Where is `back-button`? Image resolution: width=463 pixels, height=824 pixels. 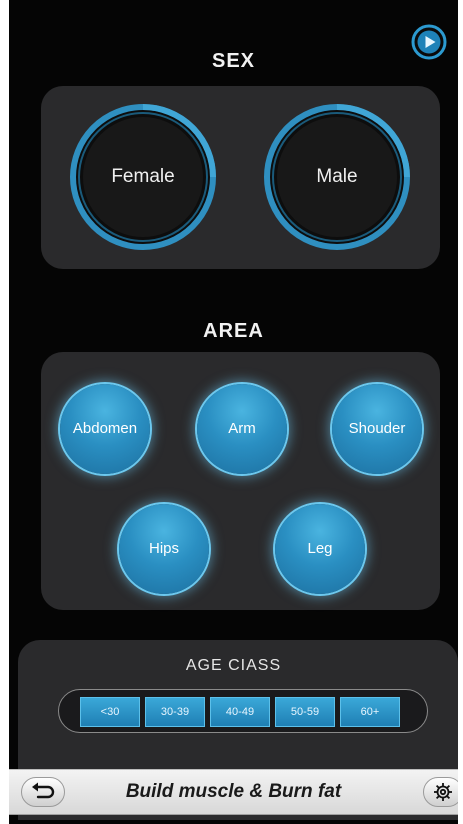 back-button is located at coordinates (43, 792).